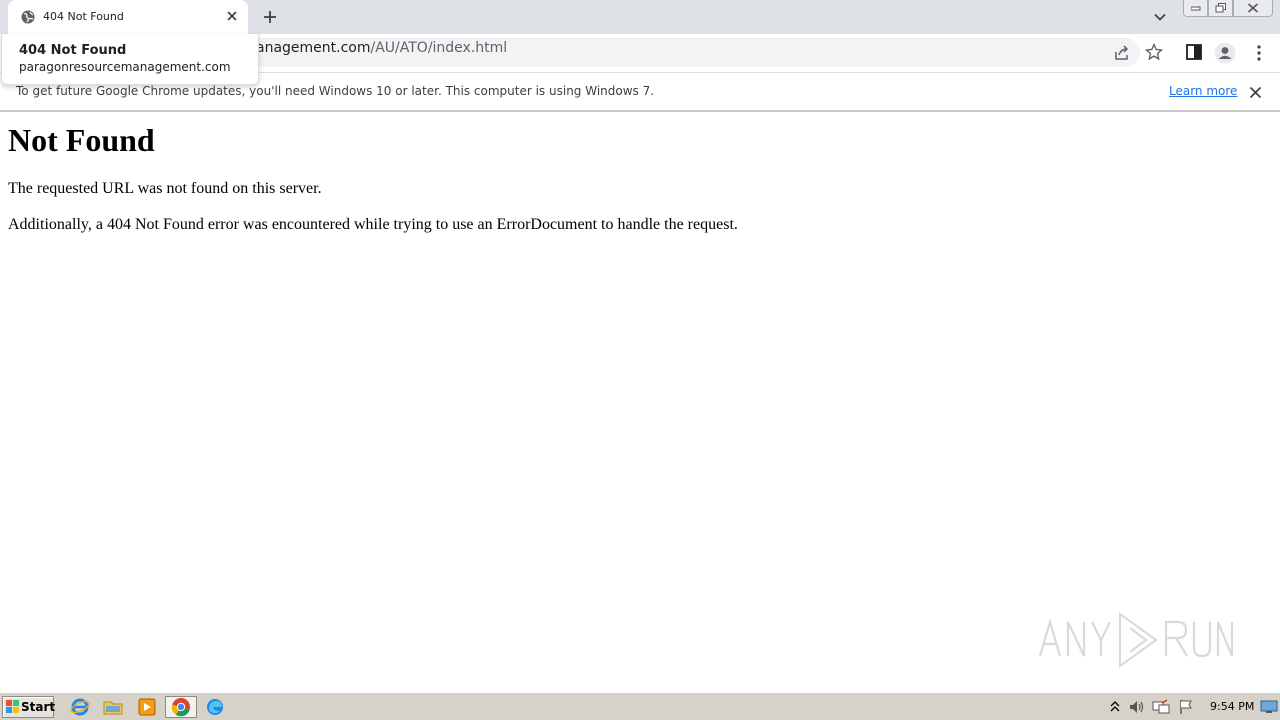 This screenshot has width=1280, height=720. I want to click on tray-expand-icon, so click(1115, 707).